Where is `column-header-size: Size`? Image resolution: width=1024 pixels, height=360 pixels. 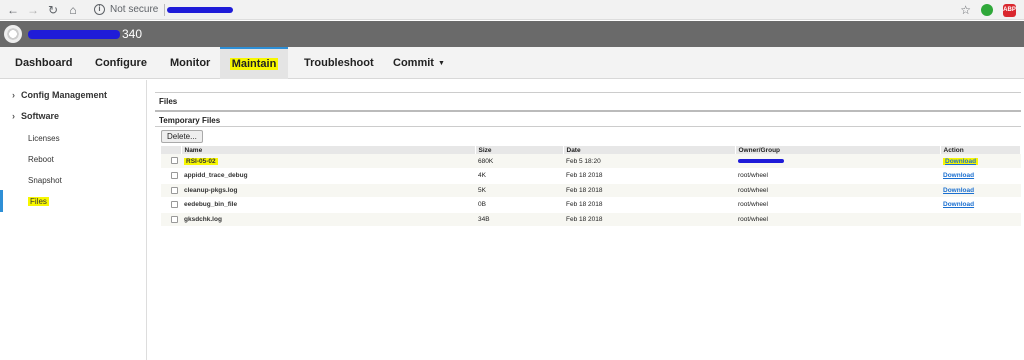 column-header-size: Size is located at coordinates (519, 150).